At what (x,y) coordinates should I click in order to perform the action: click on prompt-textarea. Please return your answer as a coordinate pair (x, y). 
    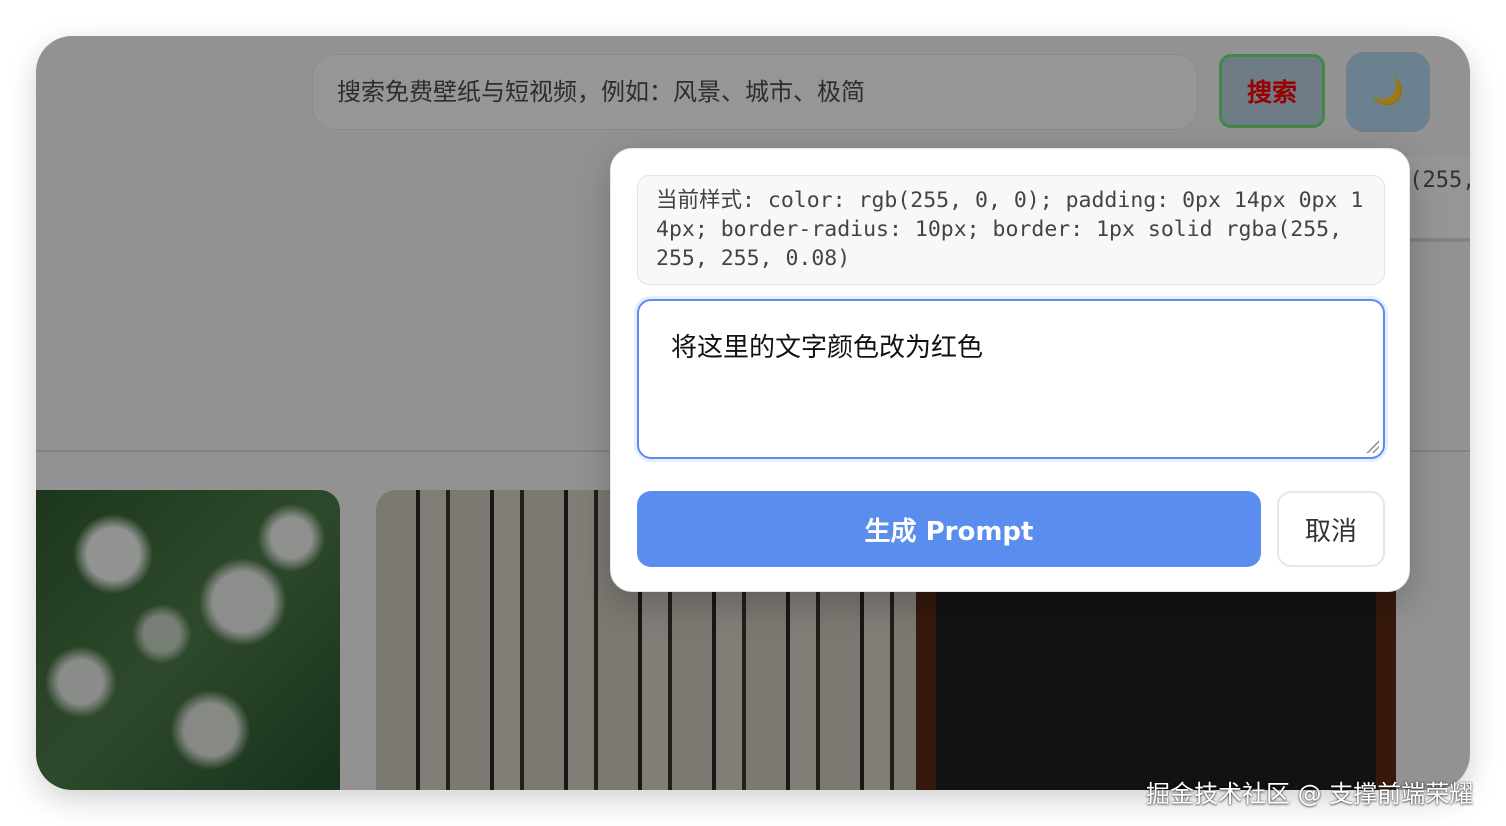
    Looking at the image, I should click on (1011, 379).